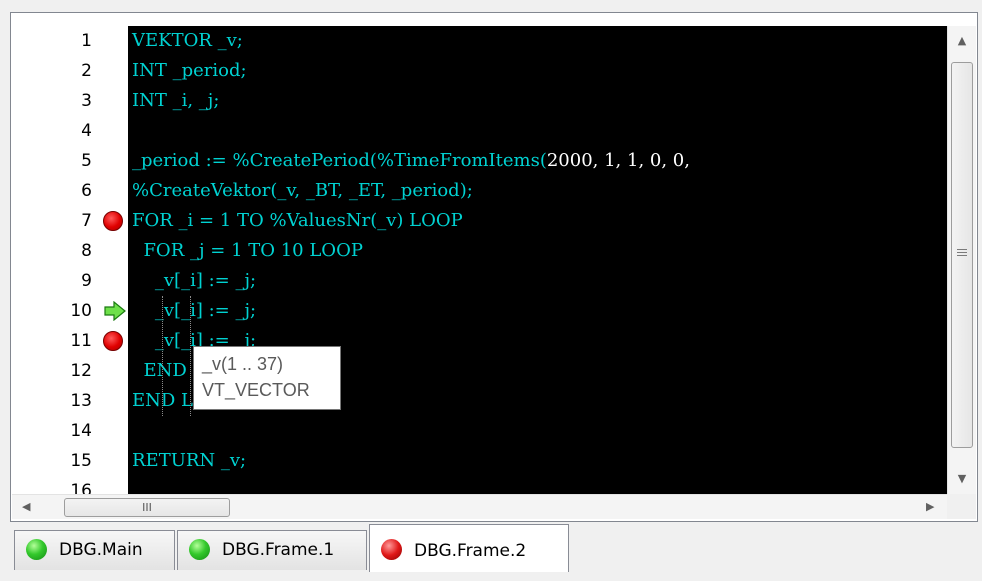 The height and width of the screenshot is (581, 982). I want to click on code-line: RETURN _v;, so click(189, 461).